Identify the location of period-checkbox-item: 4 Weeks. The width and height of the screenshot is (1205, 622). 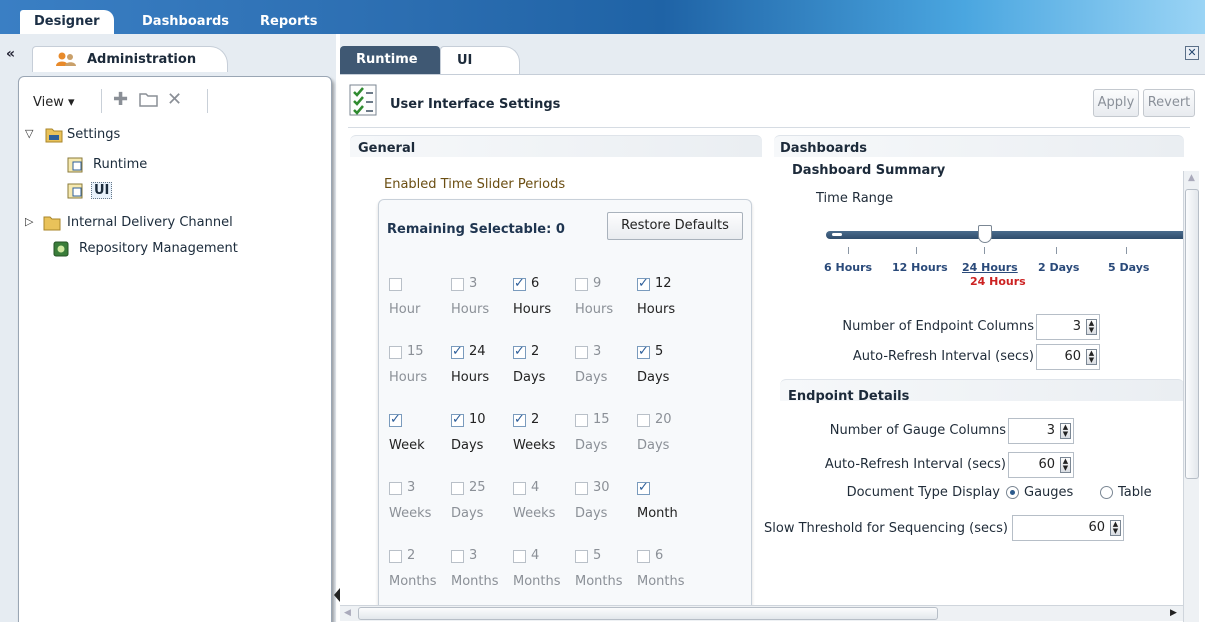
(544, 506).